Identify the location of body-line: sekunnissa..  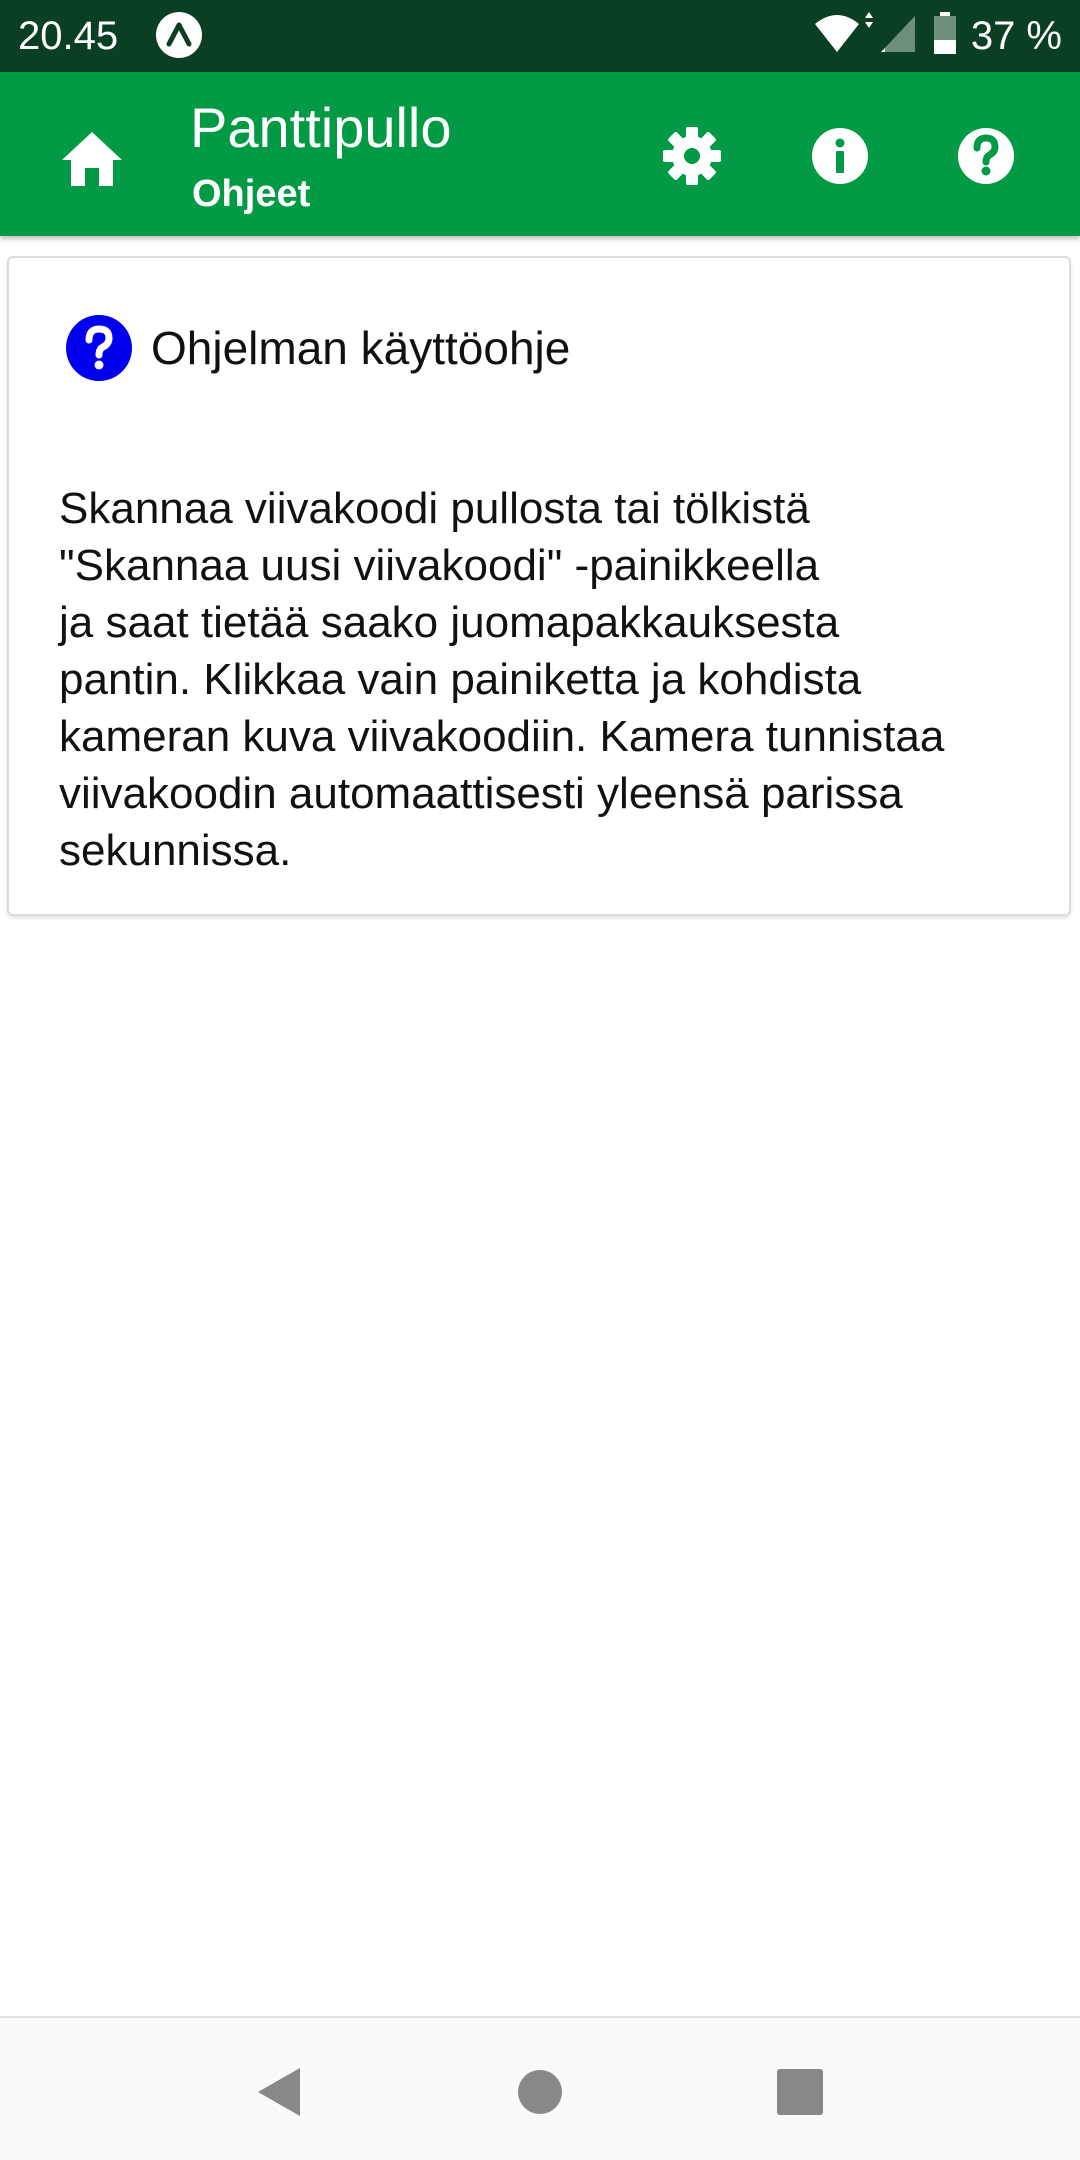
(175, 850).